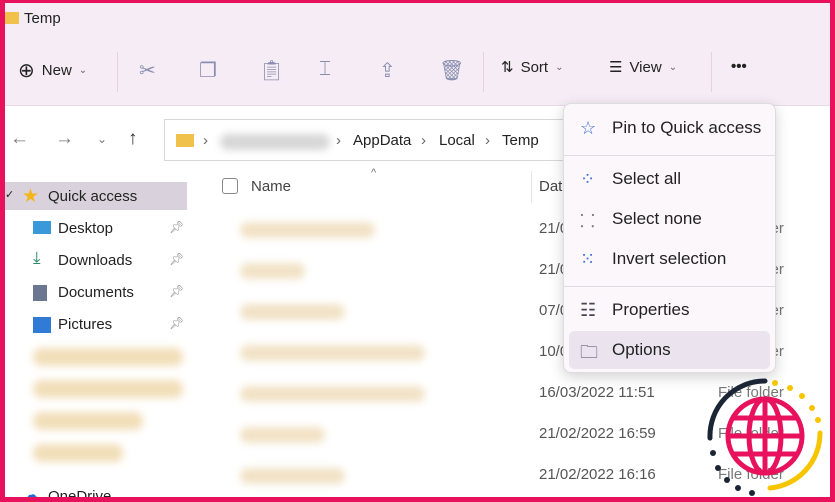 Image resolution: width=835 pixels, height=502 pixels. I want to click on sidebar-item-pictures: Pictures 📌︎, so click(96, 324).